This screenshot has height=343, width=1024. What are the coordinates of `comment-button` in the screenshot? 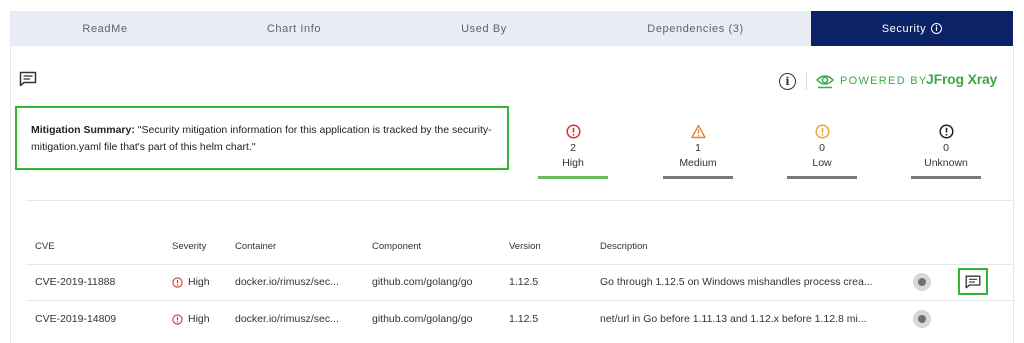 It's located at (973, 281).